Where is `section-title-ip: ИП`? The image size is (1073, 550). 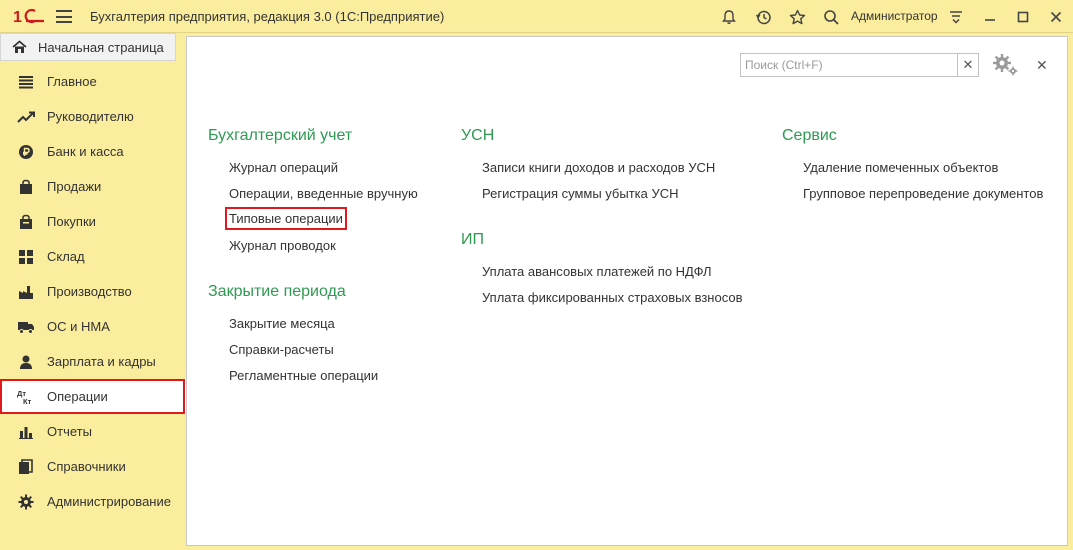 section-title-ip: ИП is located at coordinates (472, 239).